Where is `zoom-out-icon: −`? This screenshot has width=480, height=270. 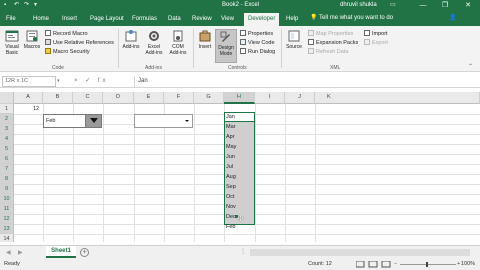 zoom-out-icon: − is located at coordinates (395, 264).